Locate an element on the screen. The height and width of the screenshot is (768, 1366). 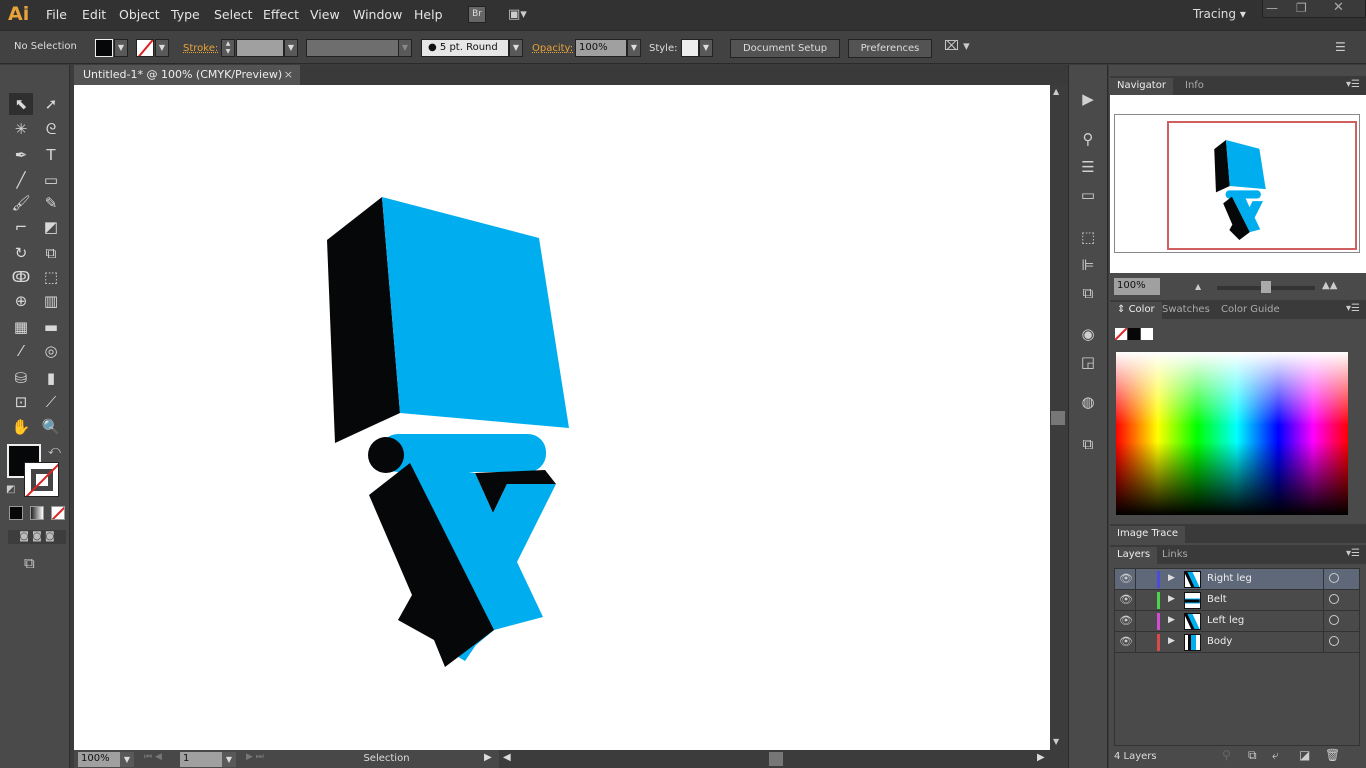
status-menu-arrow: ▶ is located at coordinates (488, 757).